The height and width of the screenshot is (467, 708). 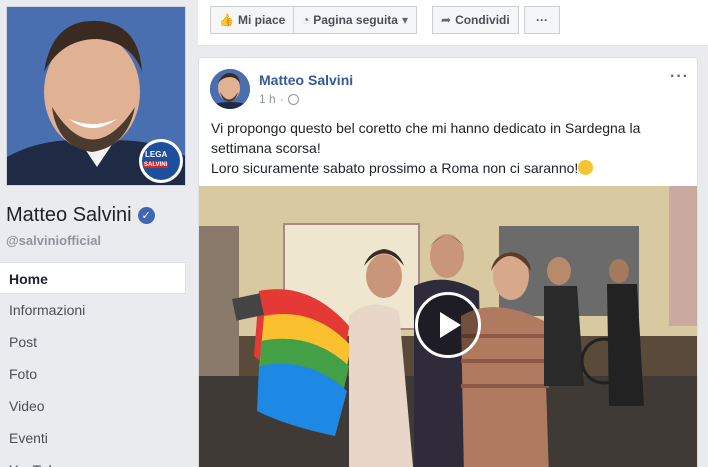 What do you see at coordinates (261, 20) in the screenshot?
I see `like-label: Mi piace` at bounding box center [261, 20].